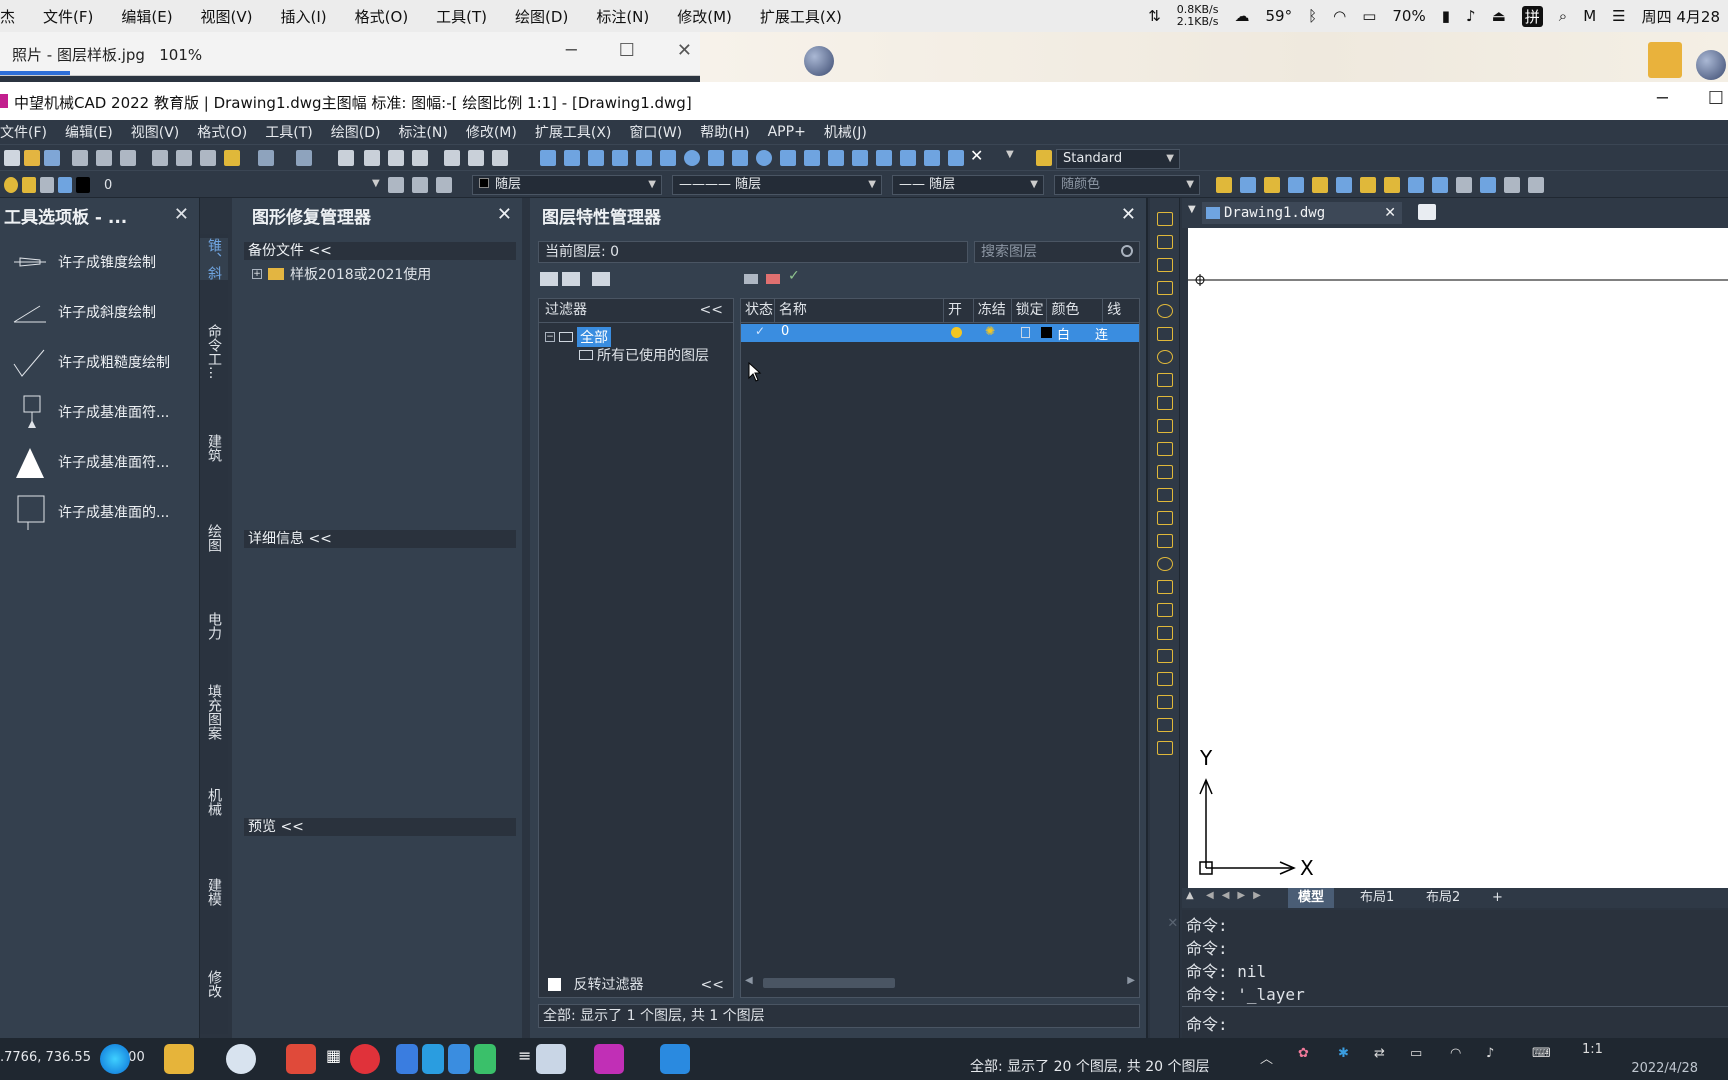 The height and width of the screenshot is (1080, 1728). Describe the element at coordinates (794, 276) in the screenshot. I see `set-current-icon: ✓` at that location.